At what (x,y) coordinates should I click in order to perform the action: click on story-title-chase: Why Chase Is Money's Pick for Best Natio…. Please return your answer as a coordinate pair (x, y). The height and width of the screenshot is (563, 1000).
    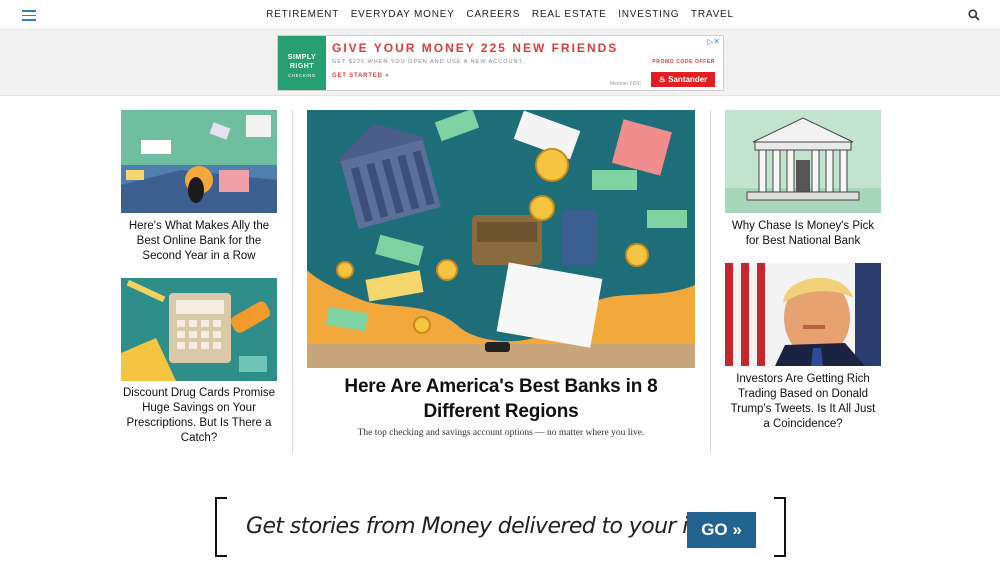
    Looking at the image, I should click on (803, 234).